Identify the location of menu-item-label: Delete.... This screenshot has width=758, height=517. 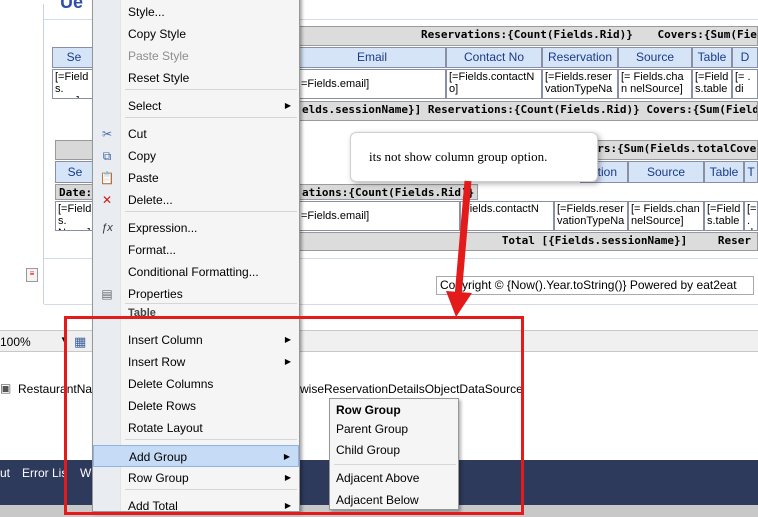
(150, 200).